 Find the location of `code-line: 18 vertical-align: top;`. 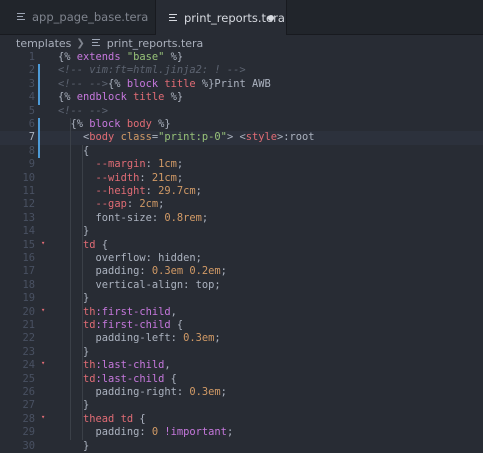

code-line: 18 vertical-align: top; is located at coordinates (241, 285).